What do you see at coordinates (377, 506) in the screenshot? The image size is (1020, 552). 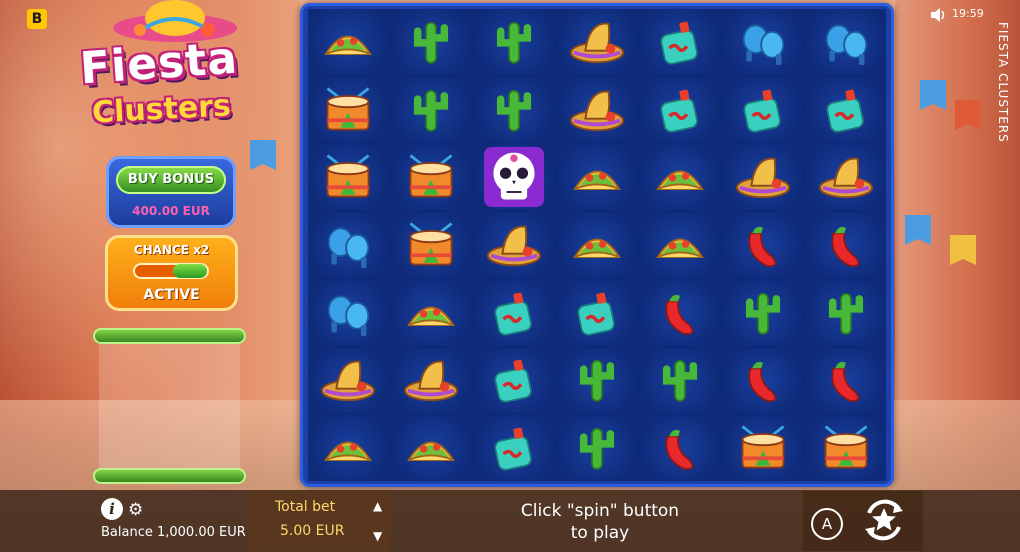 I see `bet-increase-icon: ▲` at bounding box center [377, 506].